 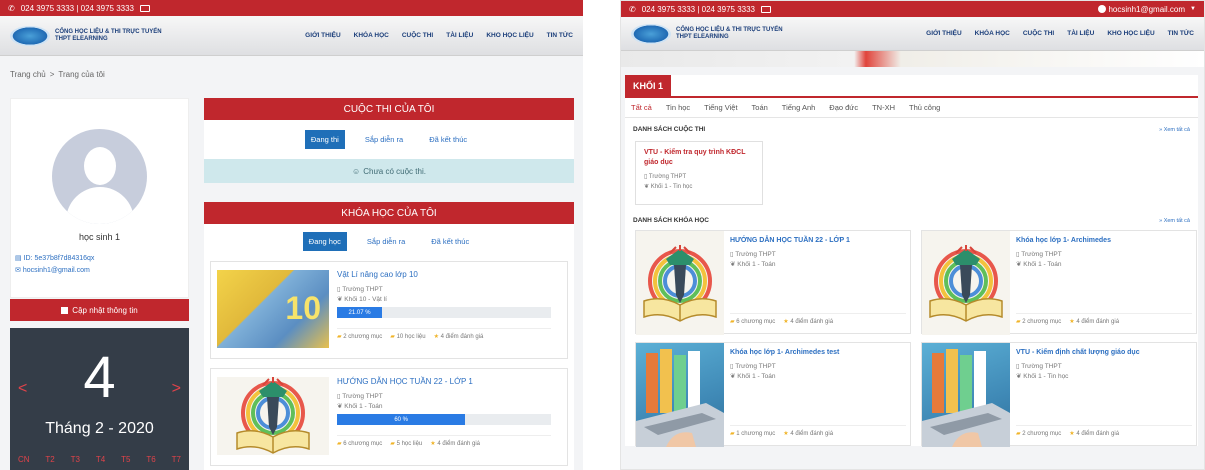 I want to click on see-all-contests-link: » Xem tất cả, so click(x=1174, y=130).